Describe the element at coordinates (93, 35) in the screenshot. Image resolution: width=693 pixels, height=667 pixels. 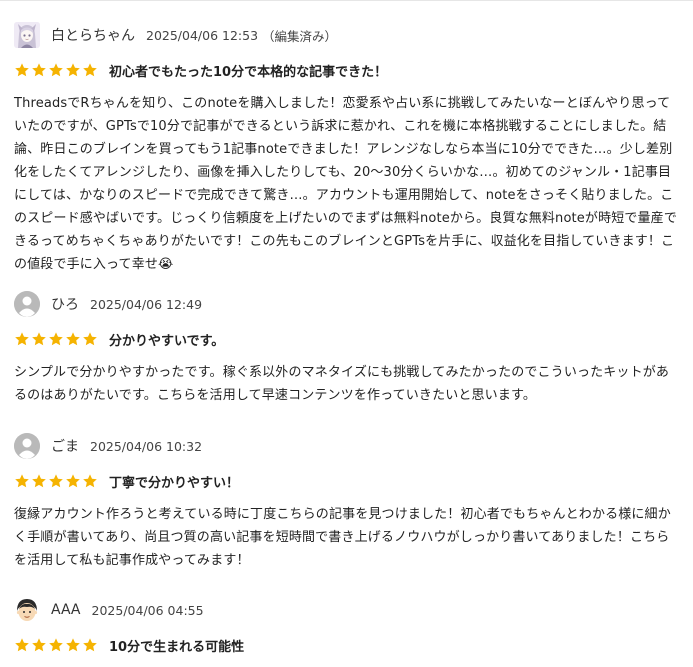
I see `reviewer-name: 白とらちゃん` at that location.